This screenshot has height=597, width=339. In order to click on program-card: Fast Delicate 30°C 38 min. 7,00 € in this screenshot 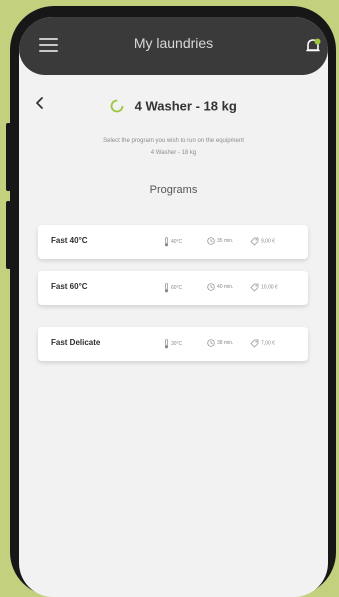, I will do `click(173, 344)`.